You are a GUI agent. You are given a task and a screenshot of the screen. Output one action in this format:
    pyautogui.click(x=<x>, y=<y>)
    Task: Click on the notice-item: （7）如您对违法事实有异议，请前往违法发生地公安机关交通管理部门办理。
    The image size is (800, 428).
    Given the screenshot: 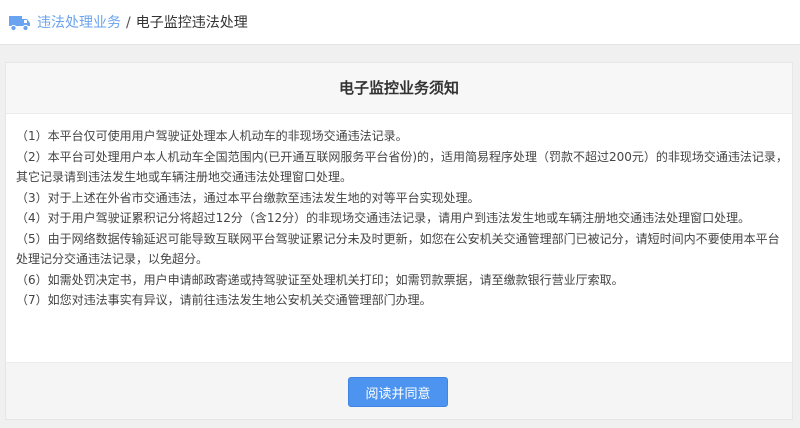 What is the action you would take?
    pyautogui.click(x=224, y=300)
    